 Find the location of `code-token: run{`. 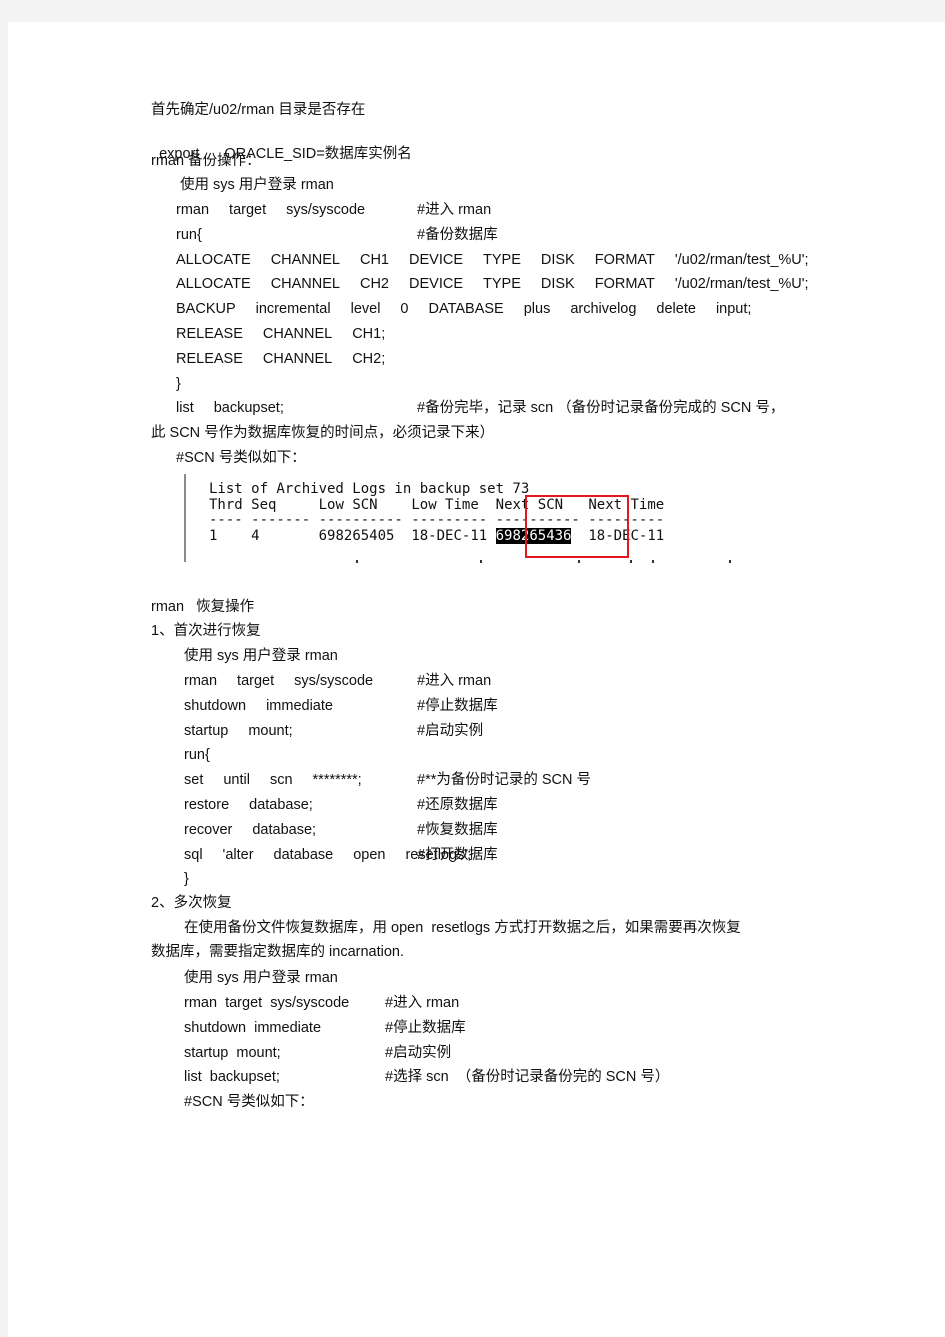

code-token: run{ is located at coordinates (197, 755).